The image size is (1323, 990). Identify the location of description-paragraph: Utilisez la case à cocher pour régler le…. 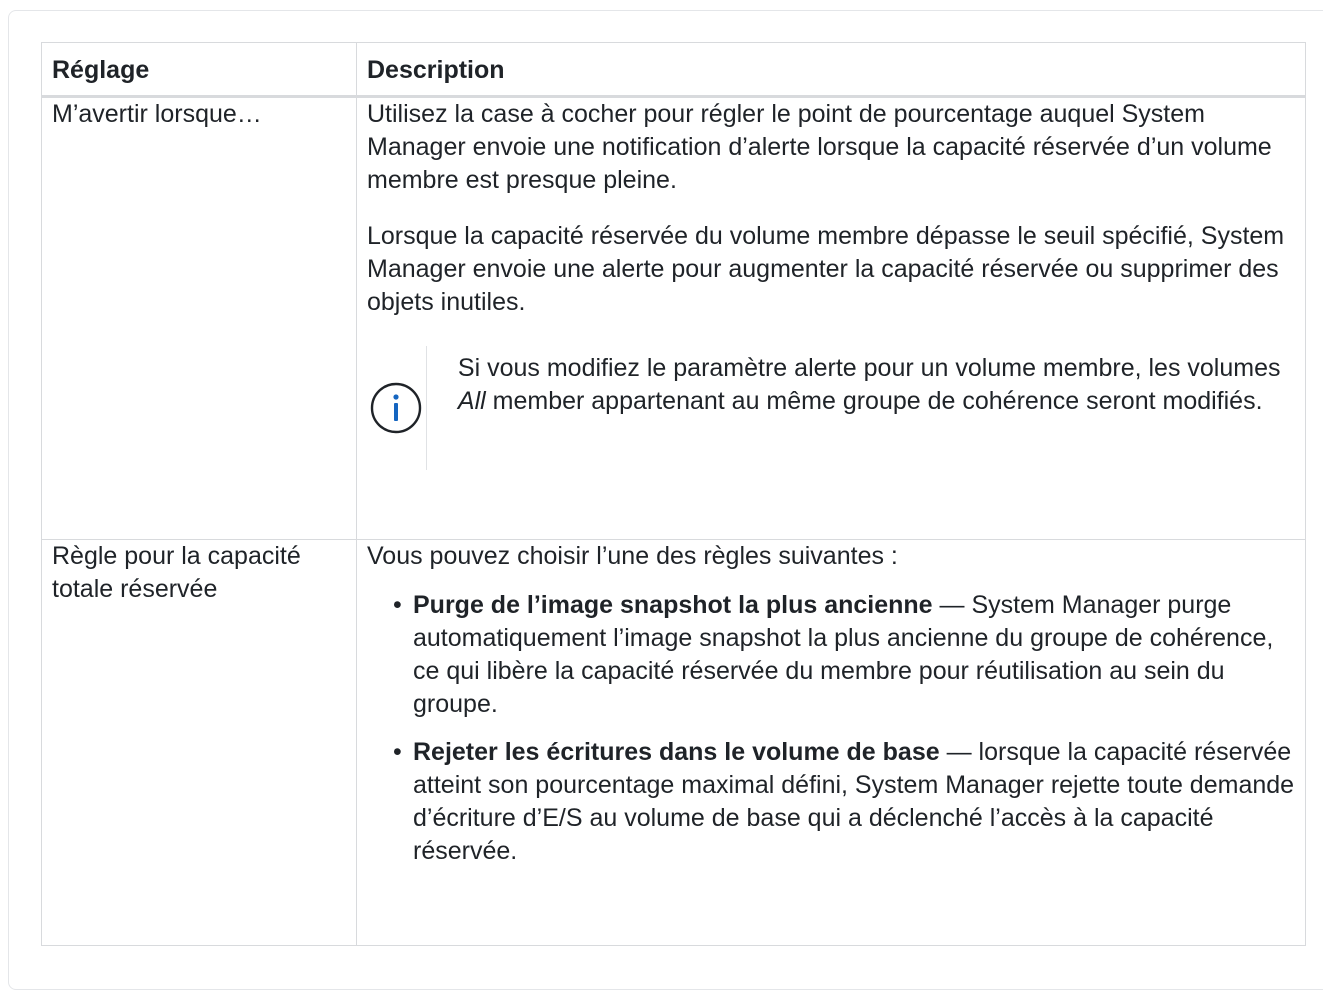
(819, 147).